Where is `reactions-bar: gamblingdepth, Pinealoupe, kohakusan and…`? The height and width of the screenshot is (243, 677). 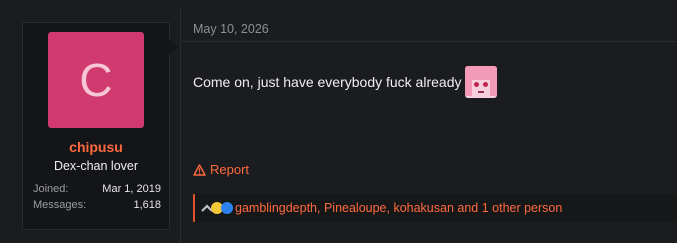
reactions-bar: gamblingdepth, Pinealoupe, kohakusan and… is located at coordinates (435, 208).